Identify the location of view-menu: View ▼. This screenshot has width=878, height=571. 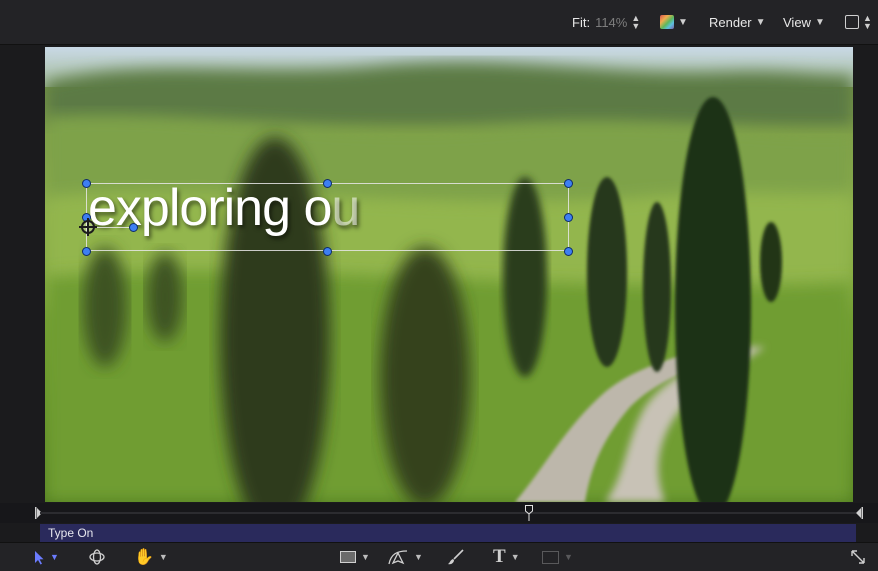
(804, 22).